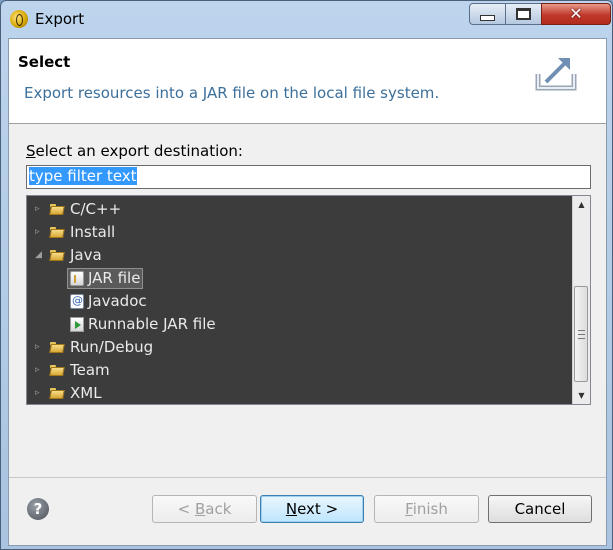  I want to click on scroll-up-icon: ▲, so click(581, 204).